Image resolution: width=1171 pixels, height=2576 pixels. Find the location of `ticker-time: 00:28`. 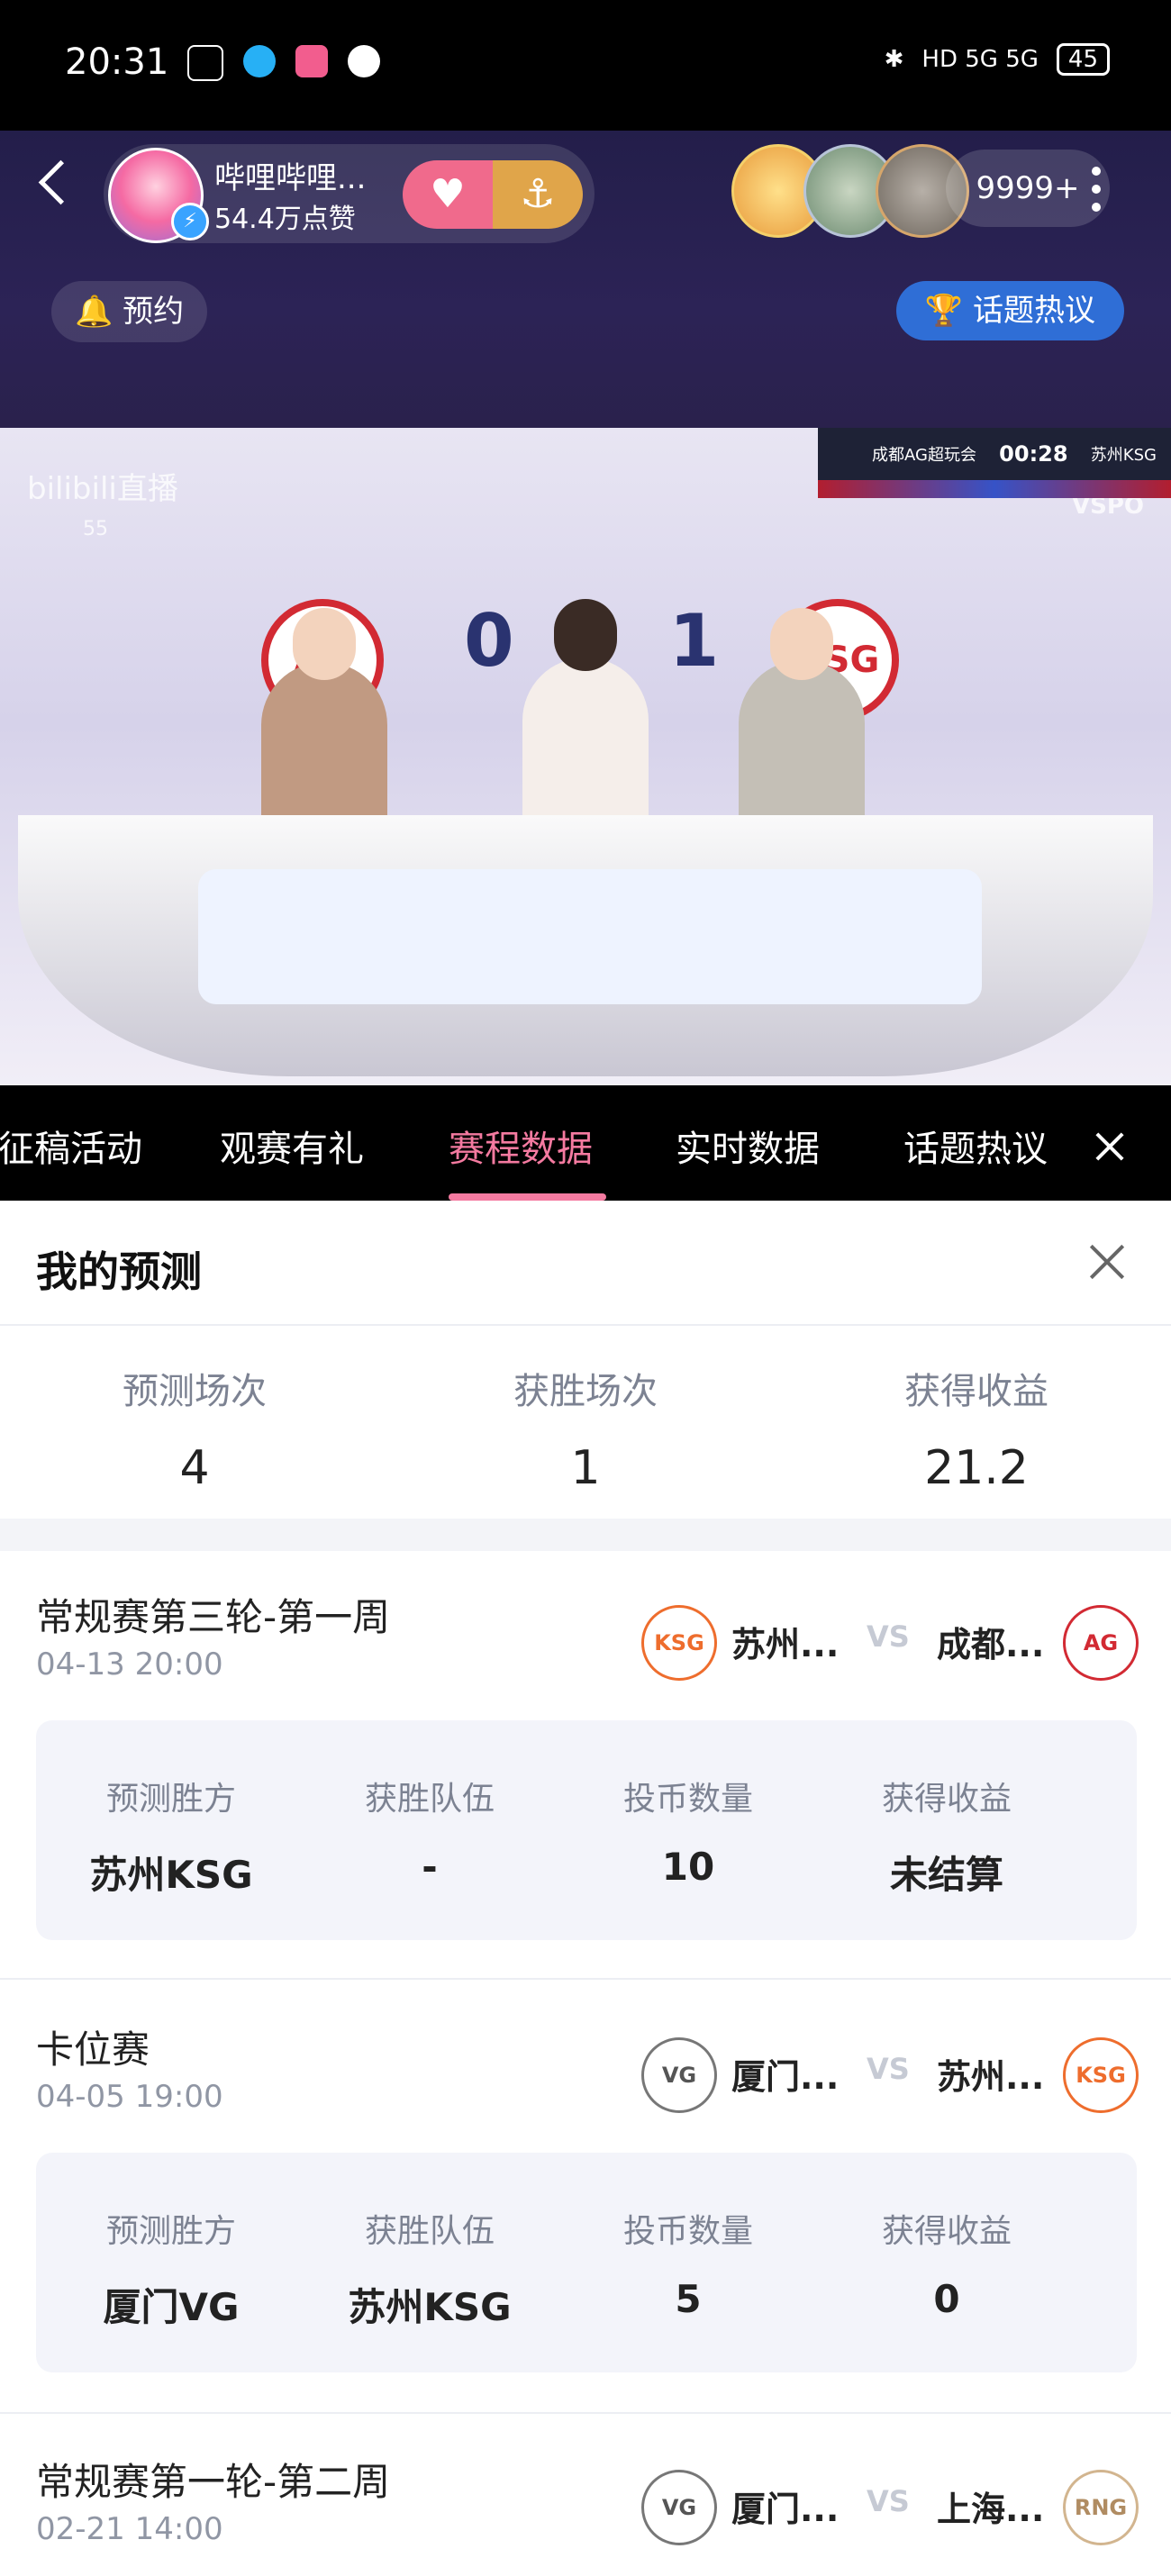

ticker-time: 00:28 is located at coordinates (1033, 454).